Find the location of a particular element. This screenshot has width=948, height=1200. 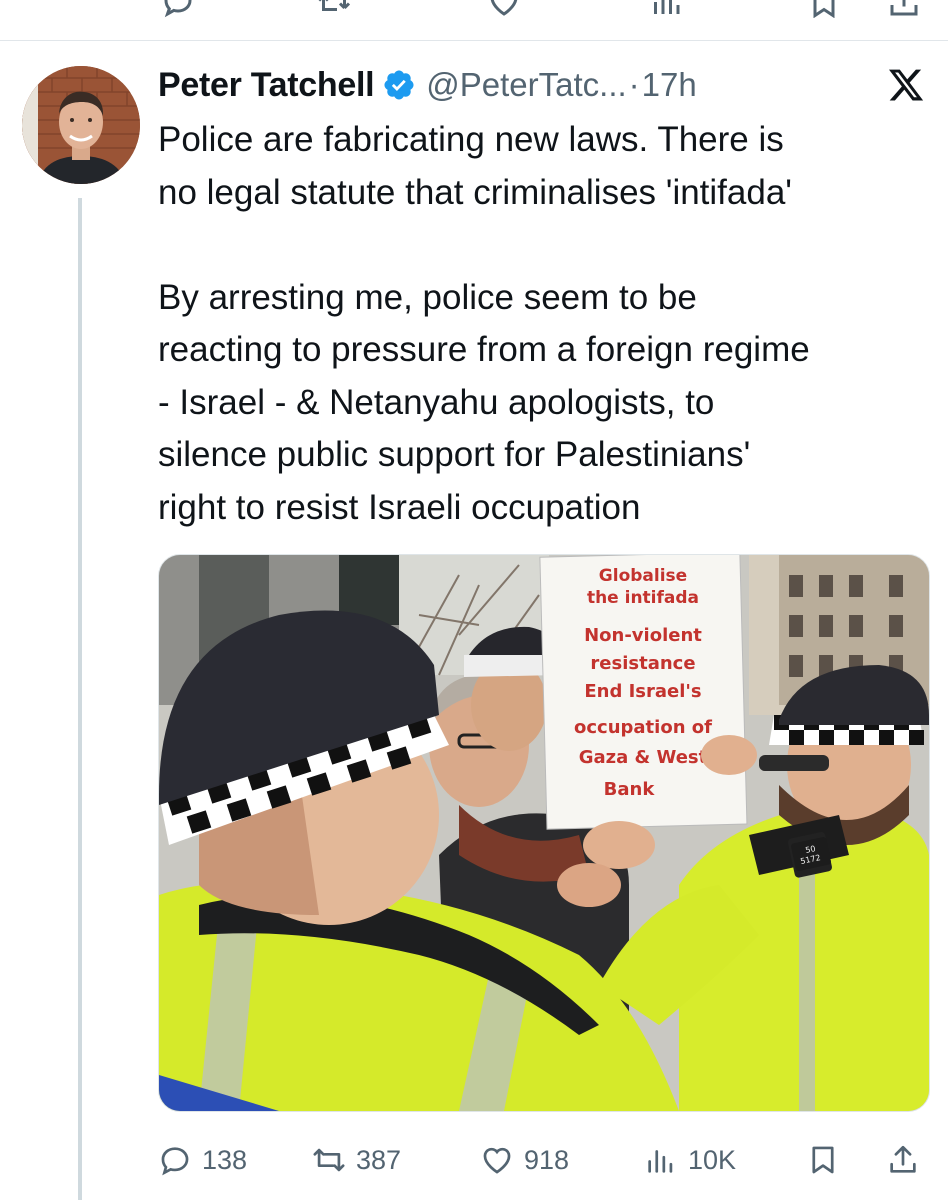

heart-icon is located at coordinates (497, 1160).